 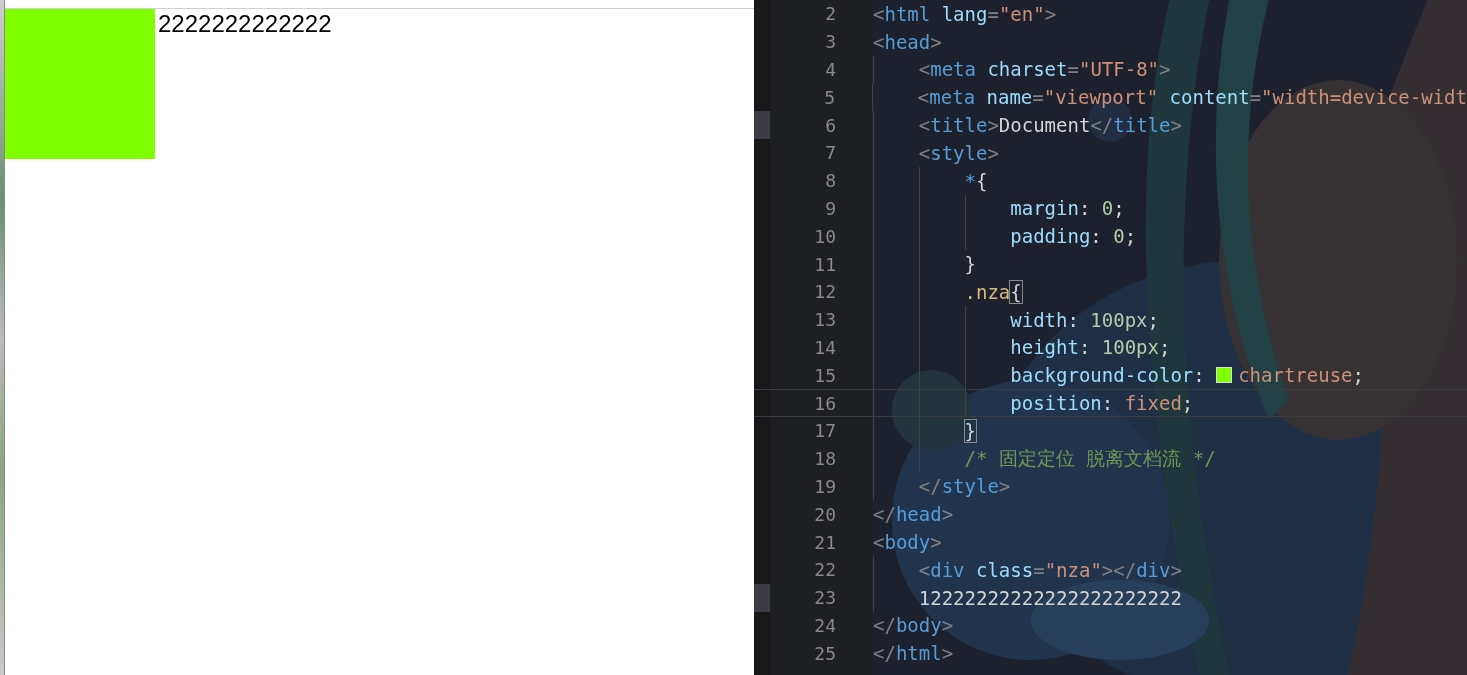 I want to click on line-number: 6, so click(x=830, y=125).